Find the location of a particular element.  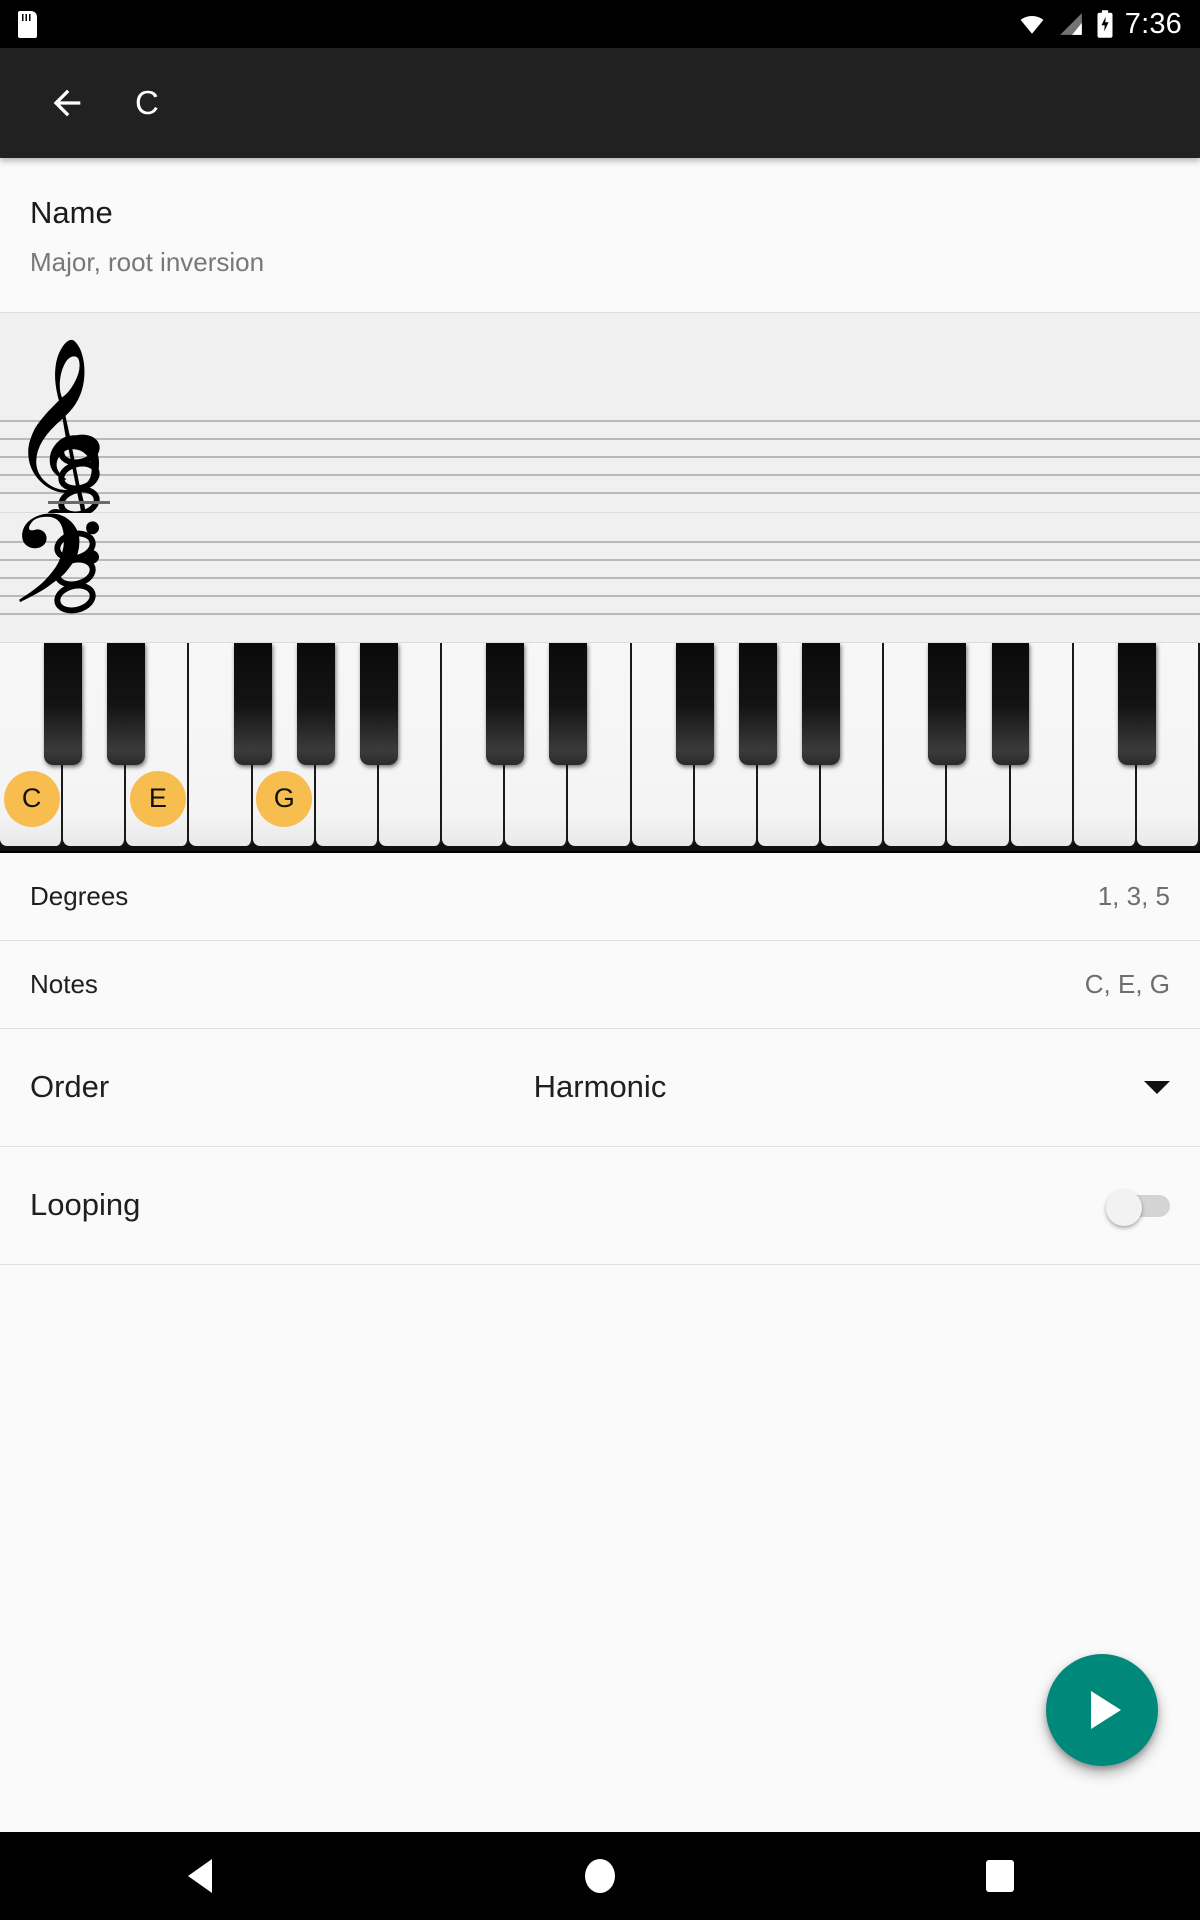

nav-home-button is located at coordinates (600, 1876).